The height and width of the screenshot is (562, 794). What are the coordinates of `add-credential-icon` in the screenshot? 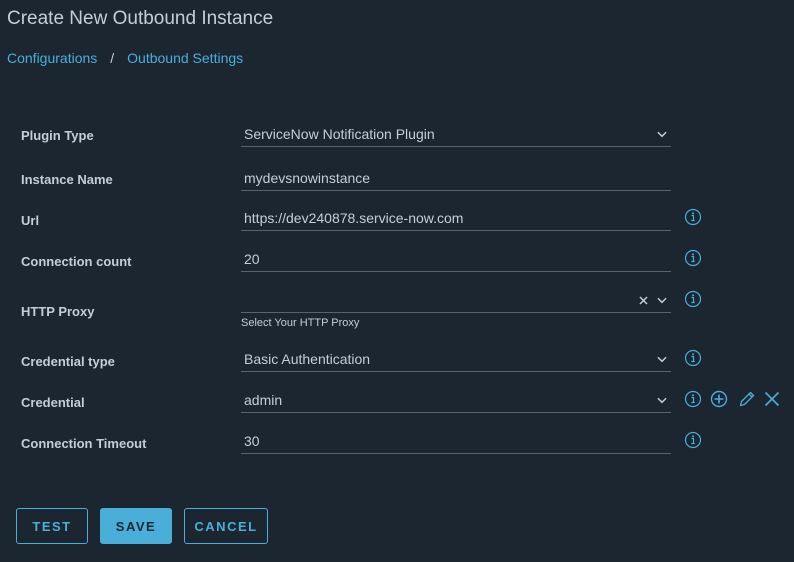 It's located at (719, 399).